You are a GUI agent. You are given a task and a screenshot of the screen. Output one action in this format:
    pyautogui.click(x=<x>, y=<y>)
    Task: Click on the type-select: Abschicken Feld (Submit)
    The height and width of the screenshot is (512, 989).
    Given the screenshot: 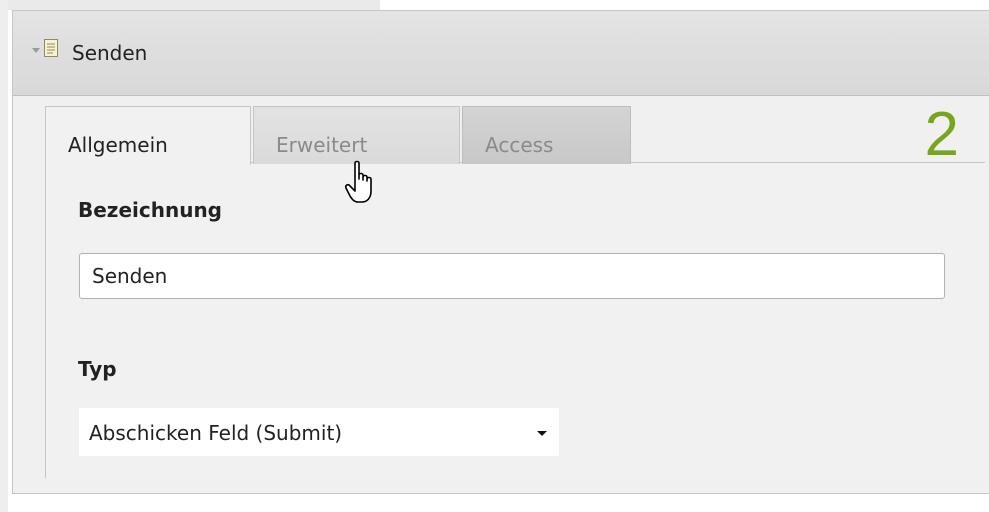 What is the action you would take?
    pyautogui.click(x=319, y=432)
    